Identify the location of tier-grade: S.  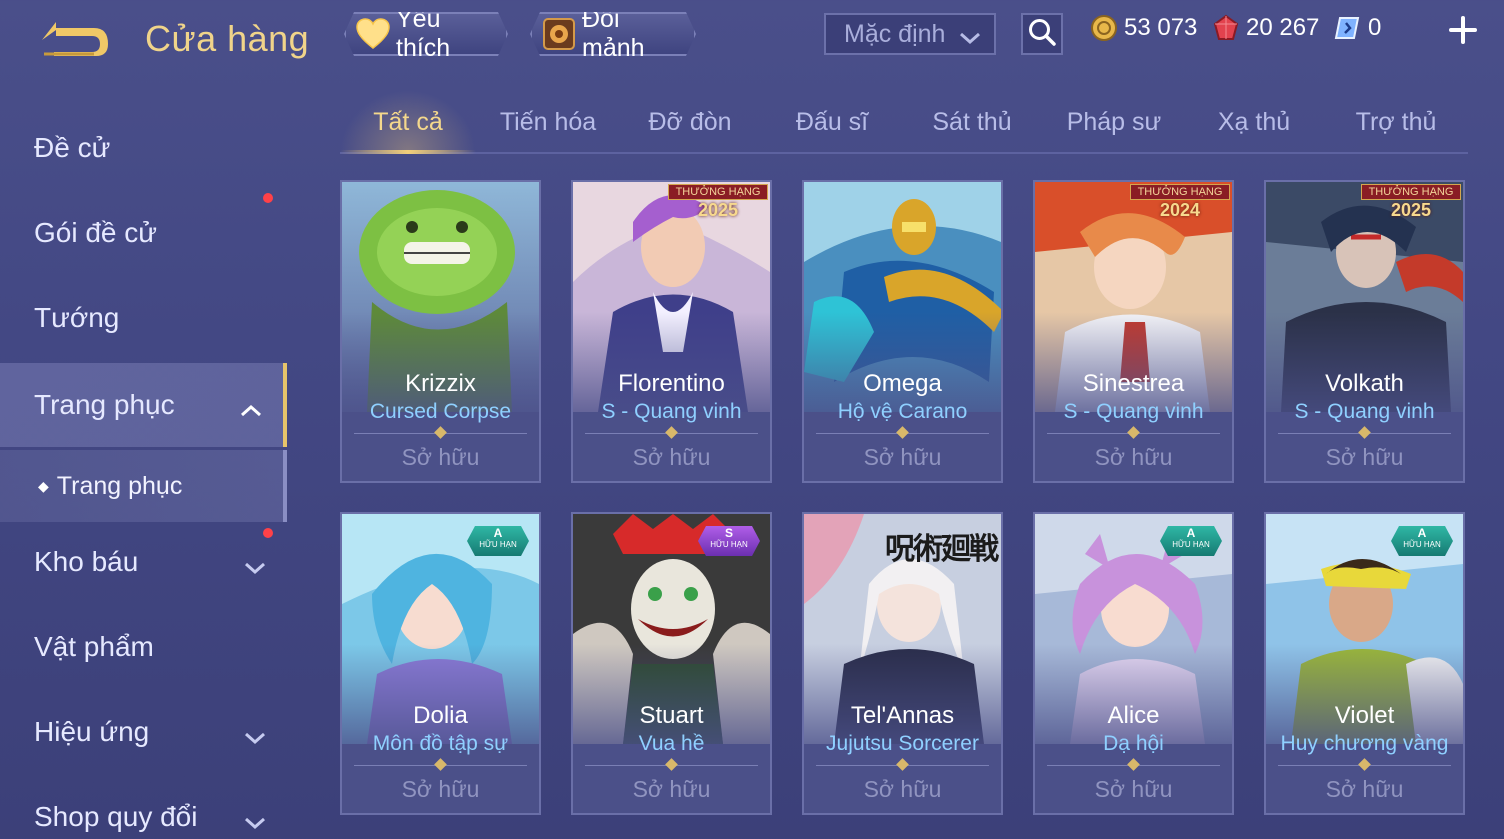
(728, 533).